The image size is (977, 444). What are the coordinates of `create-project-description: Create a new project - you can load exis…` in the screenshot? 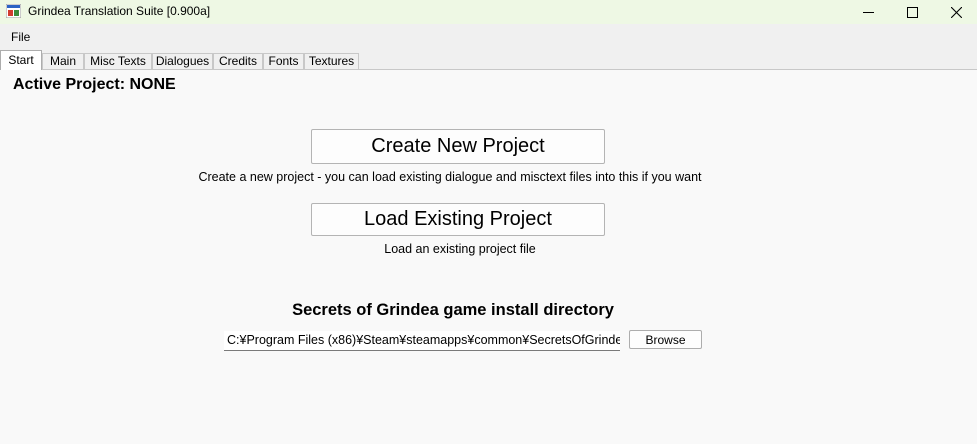 It's located at (450, 177).